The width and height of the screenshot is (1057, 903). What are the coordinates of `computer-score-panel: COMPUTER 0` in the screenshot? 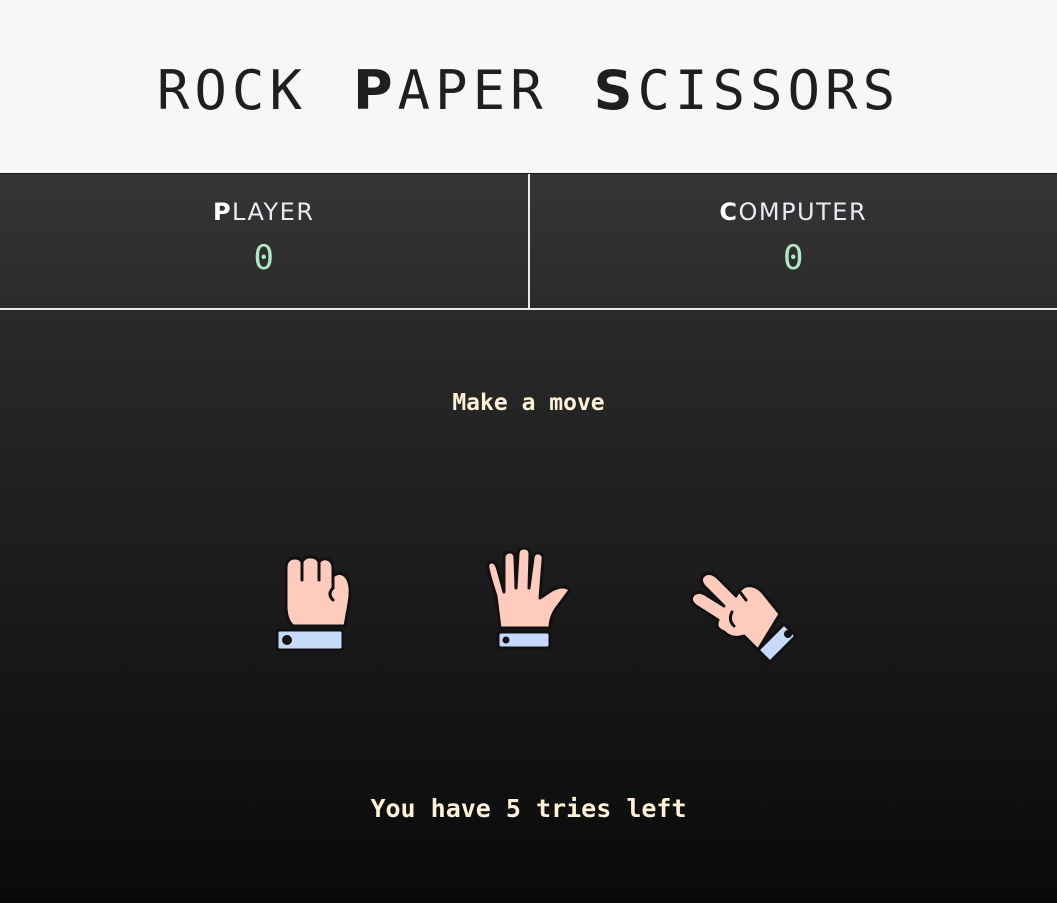 It's located at (793, 241).